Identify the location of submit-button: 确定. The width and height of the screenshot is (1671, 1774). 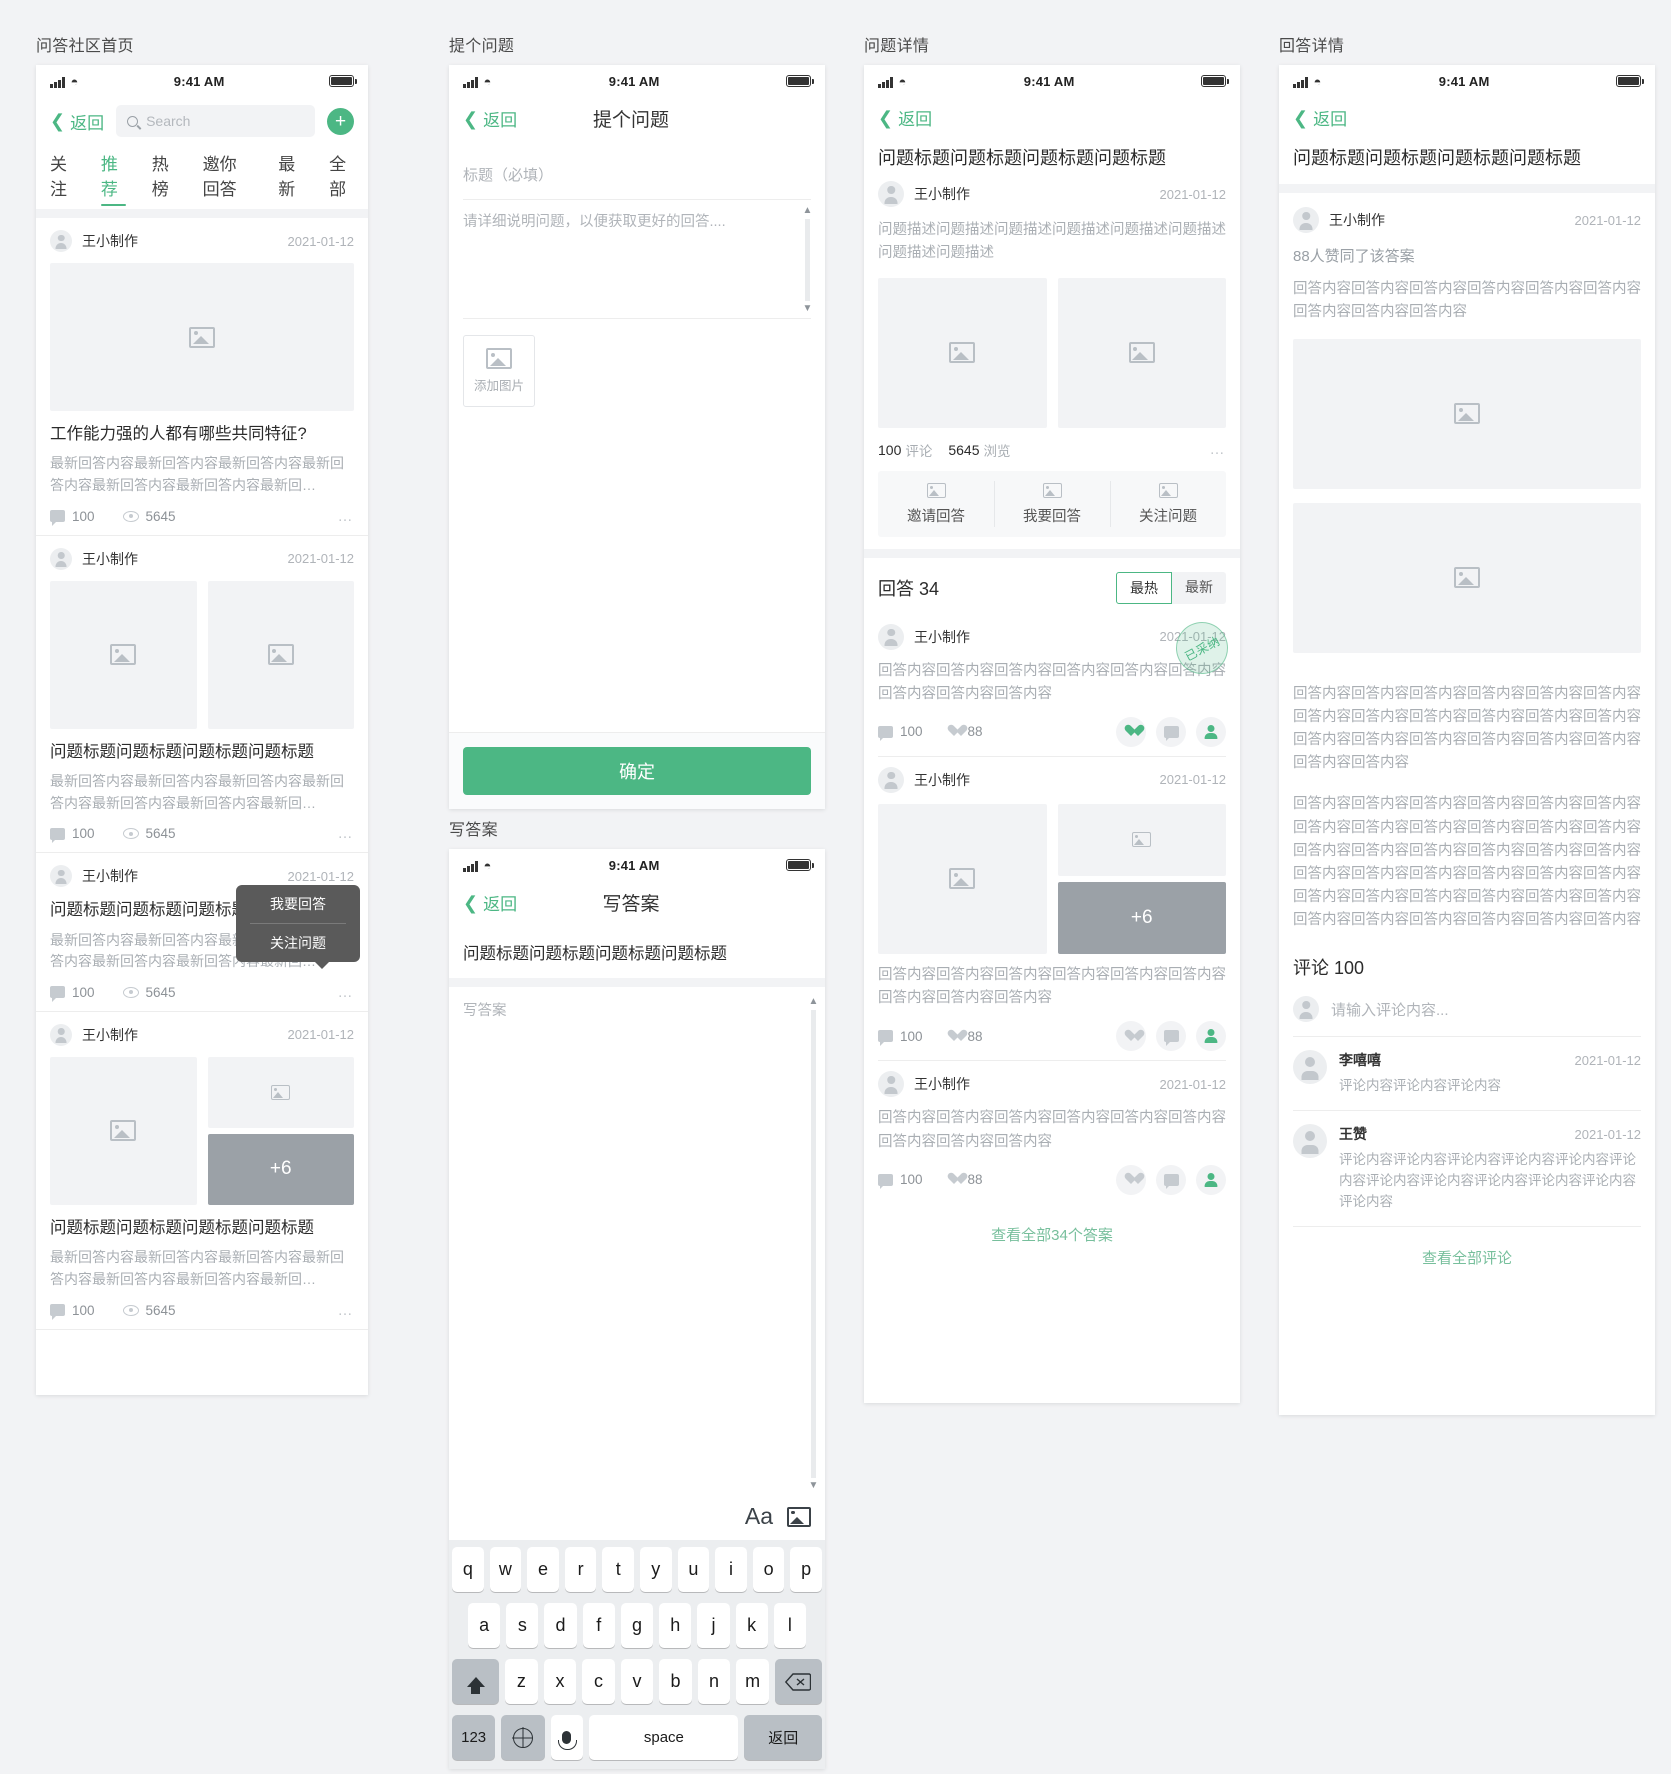
(637, 771).